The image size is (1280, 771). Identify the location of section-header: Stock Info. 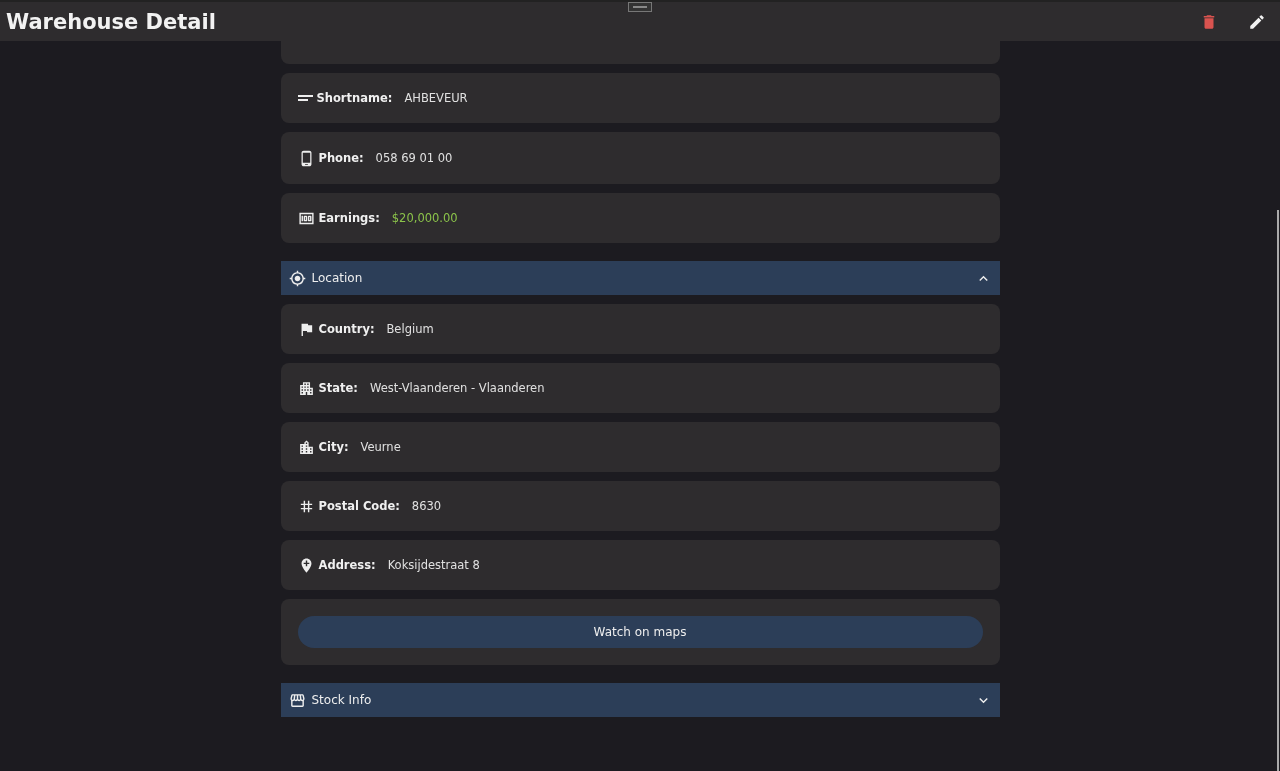
(640, 700).